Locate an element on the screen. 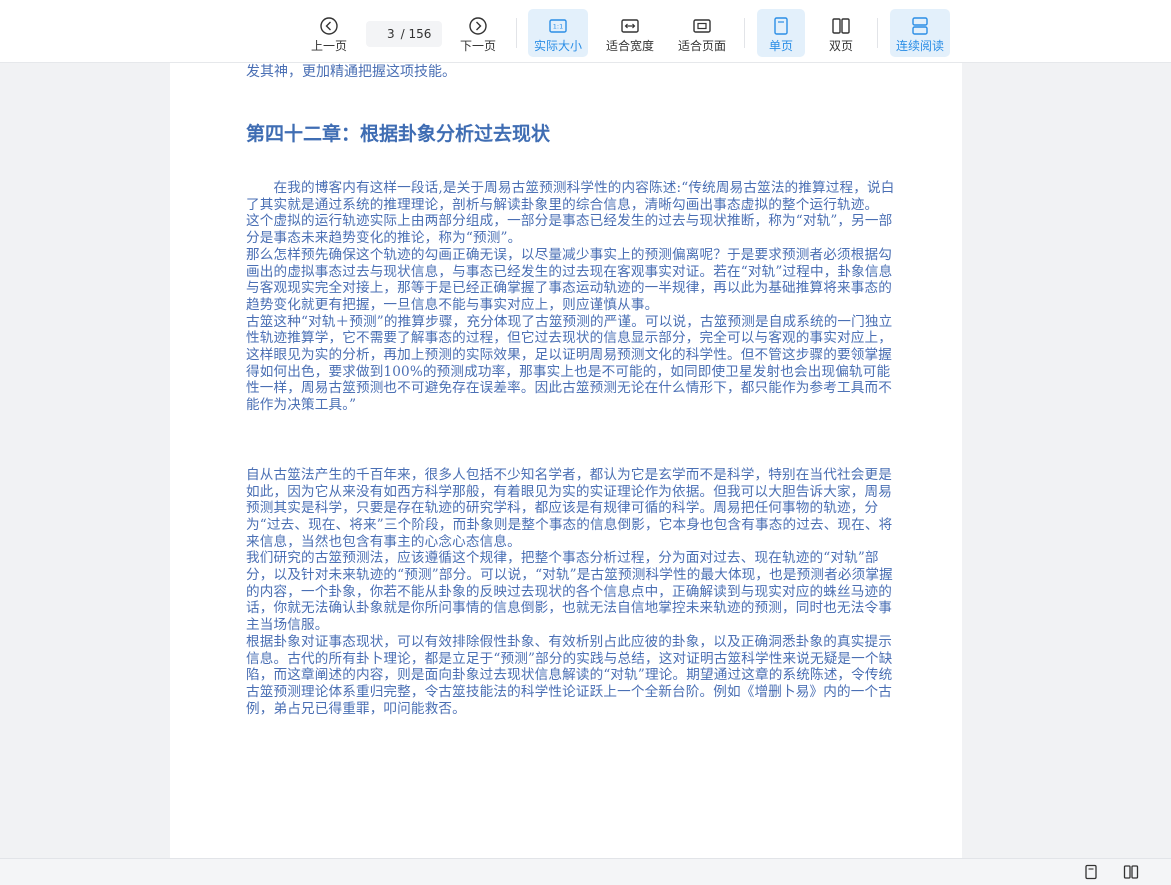 The height and width of the screenshot is (885, 1171). continuous-reading-icon is located at coordinates (920, 26).